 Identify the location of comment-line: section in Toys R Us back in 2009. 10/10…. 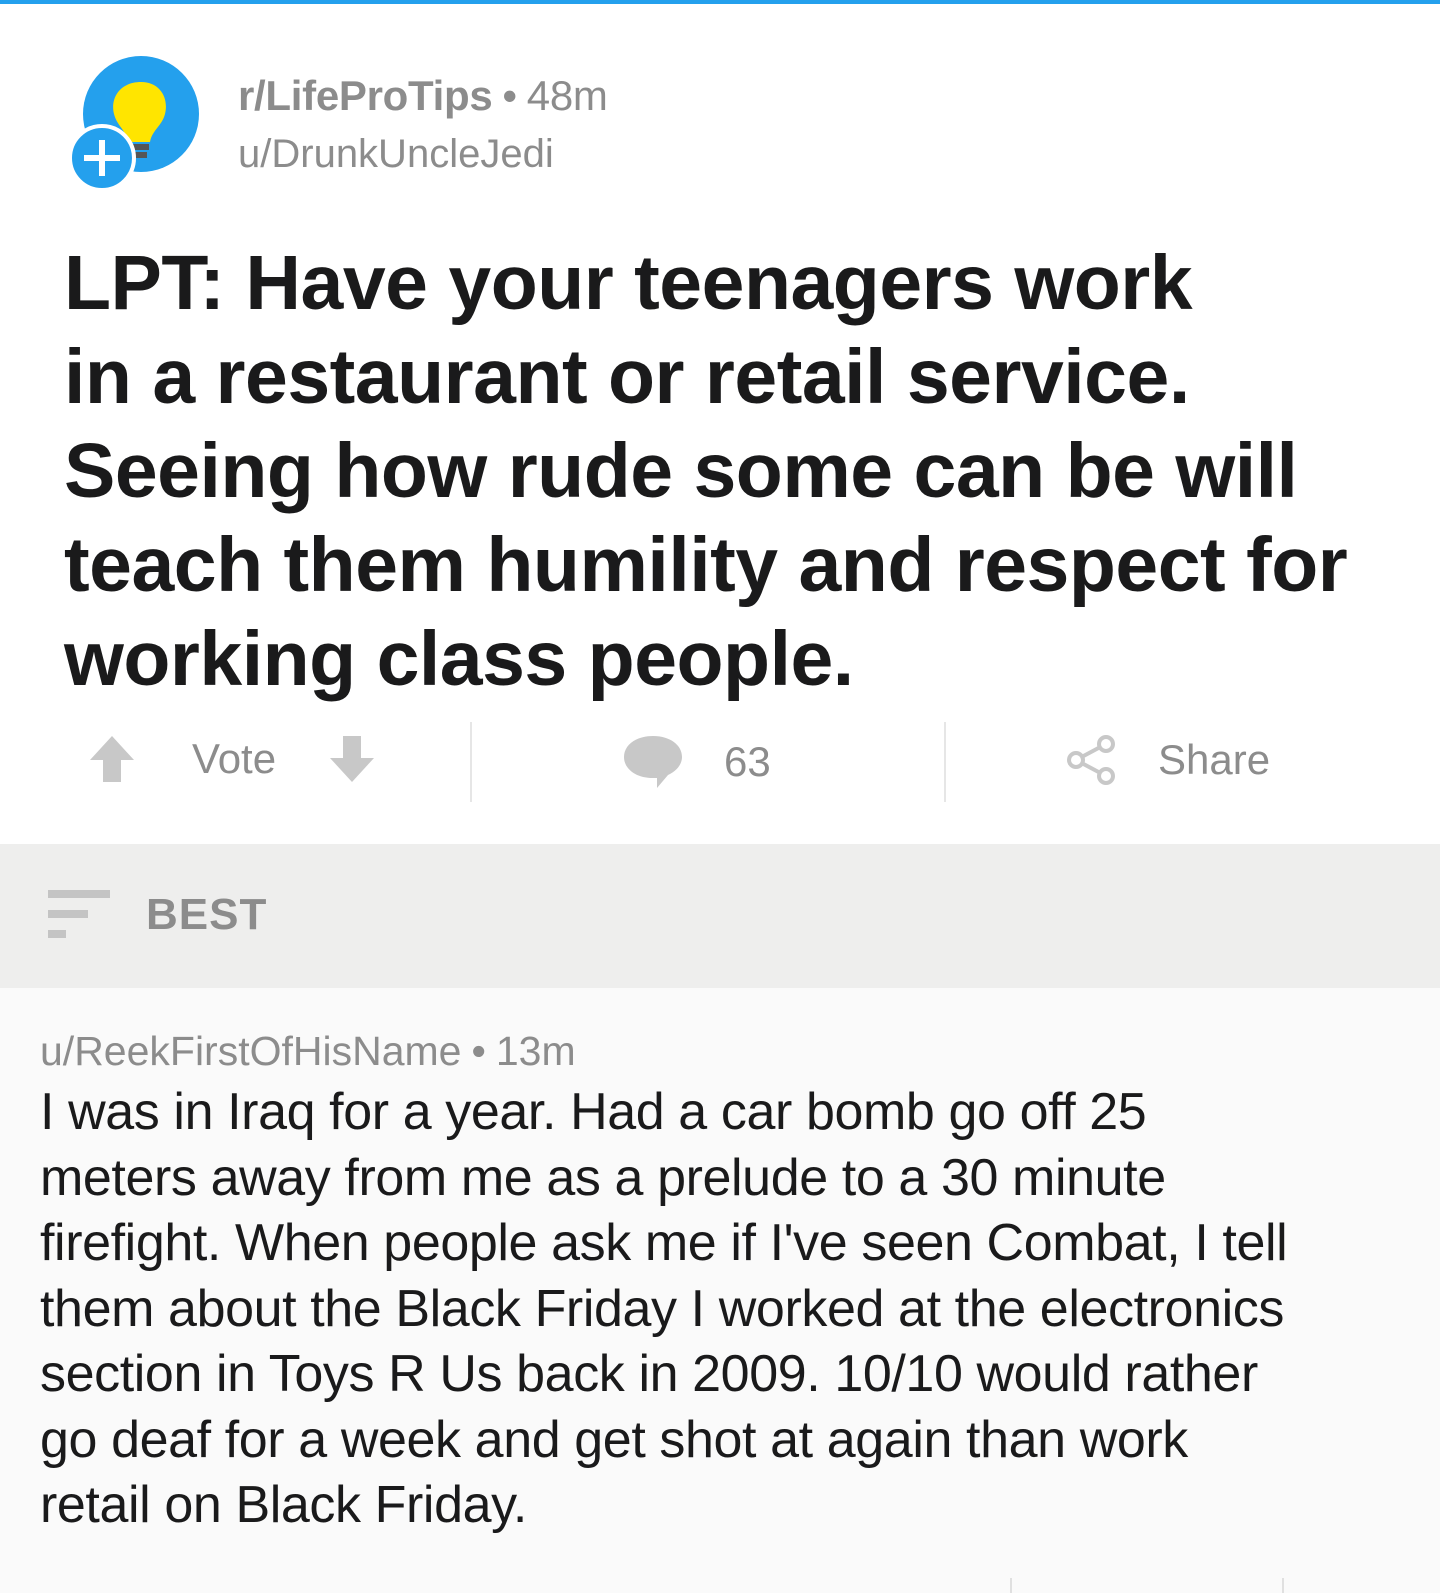
(649, 1374).